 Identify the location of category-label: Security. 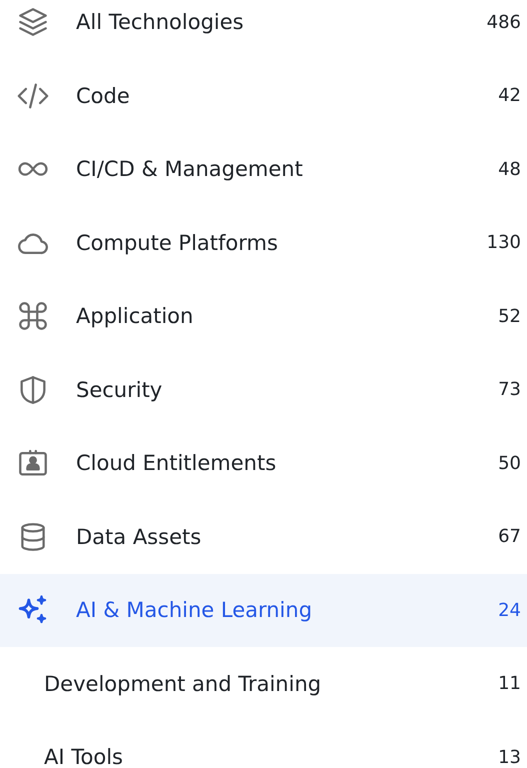
(120, 390).